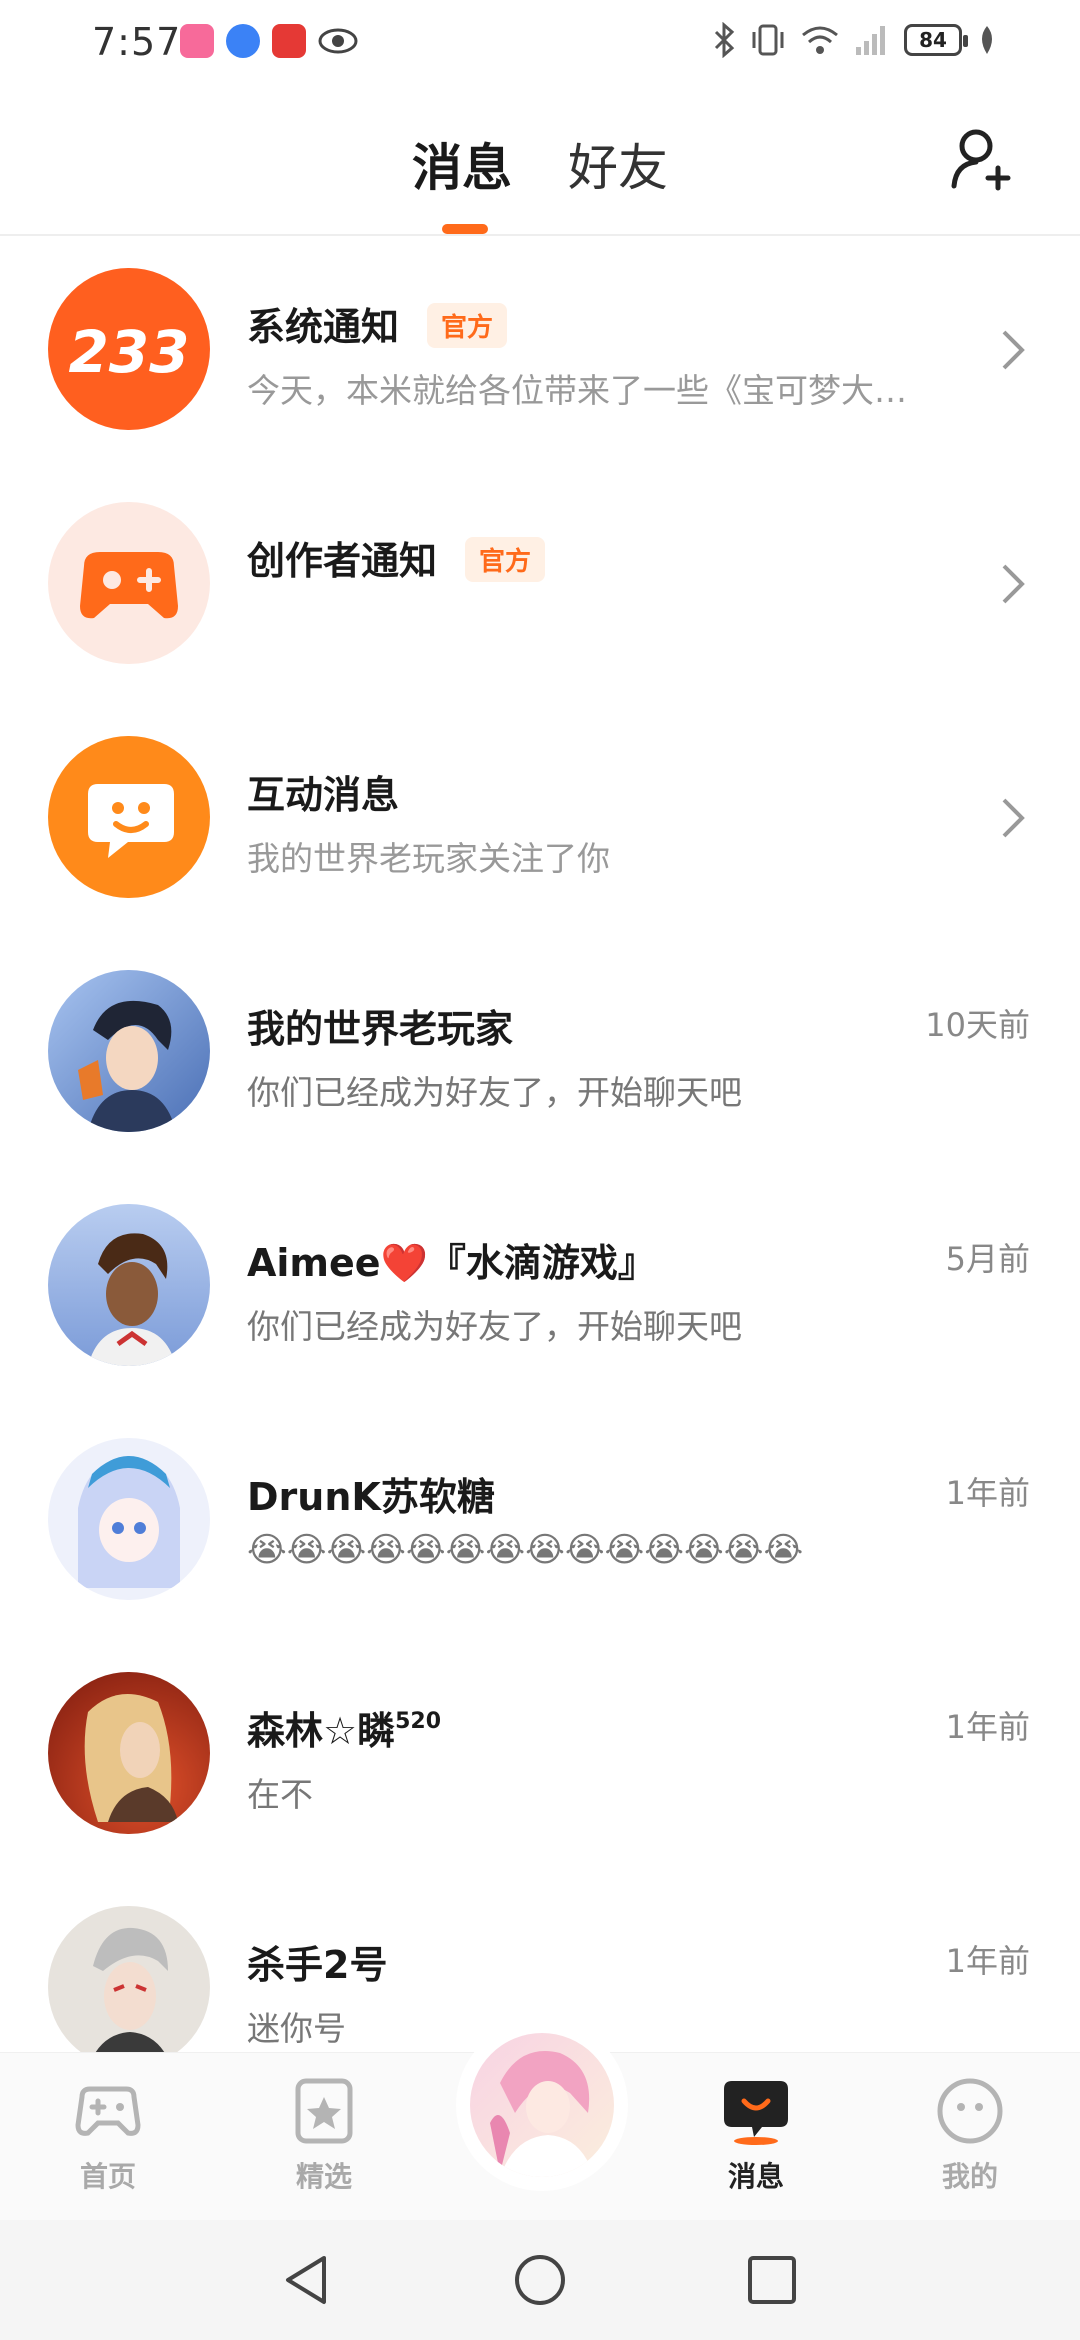 The height and width of the screenshot is (2340, 1080). Describe the element at coordinates (131, 821) in the screenshot. I see `smile-bubble-icon` at that location.